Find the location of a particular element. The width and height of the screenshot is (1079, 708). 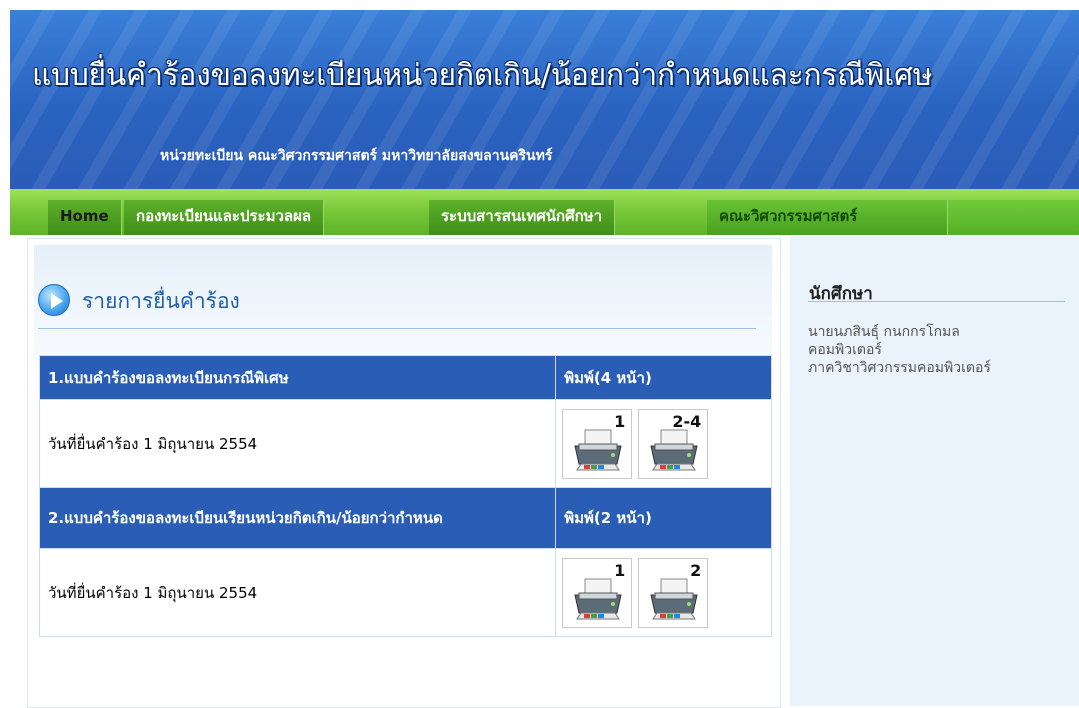

sidebar-title: นักศึกษา is located at coordinates (841, 294).